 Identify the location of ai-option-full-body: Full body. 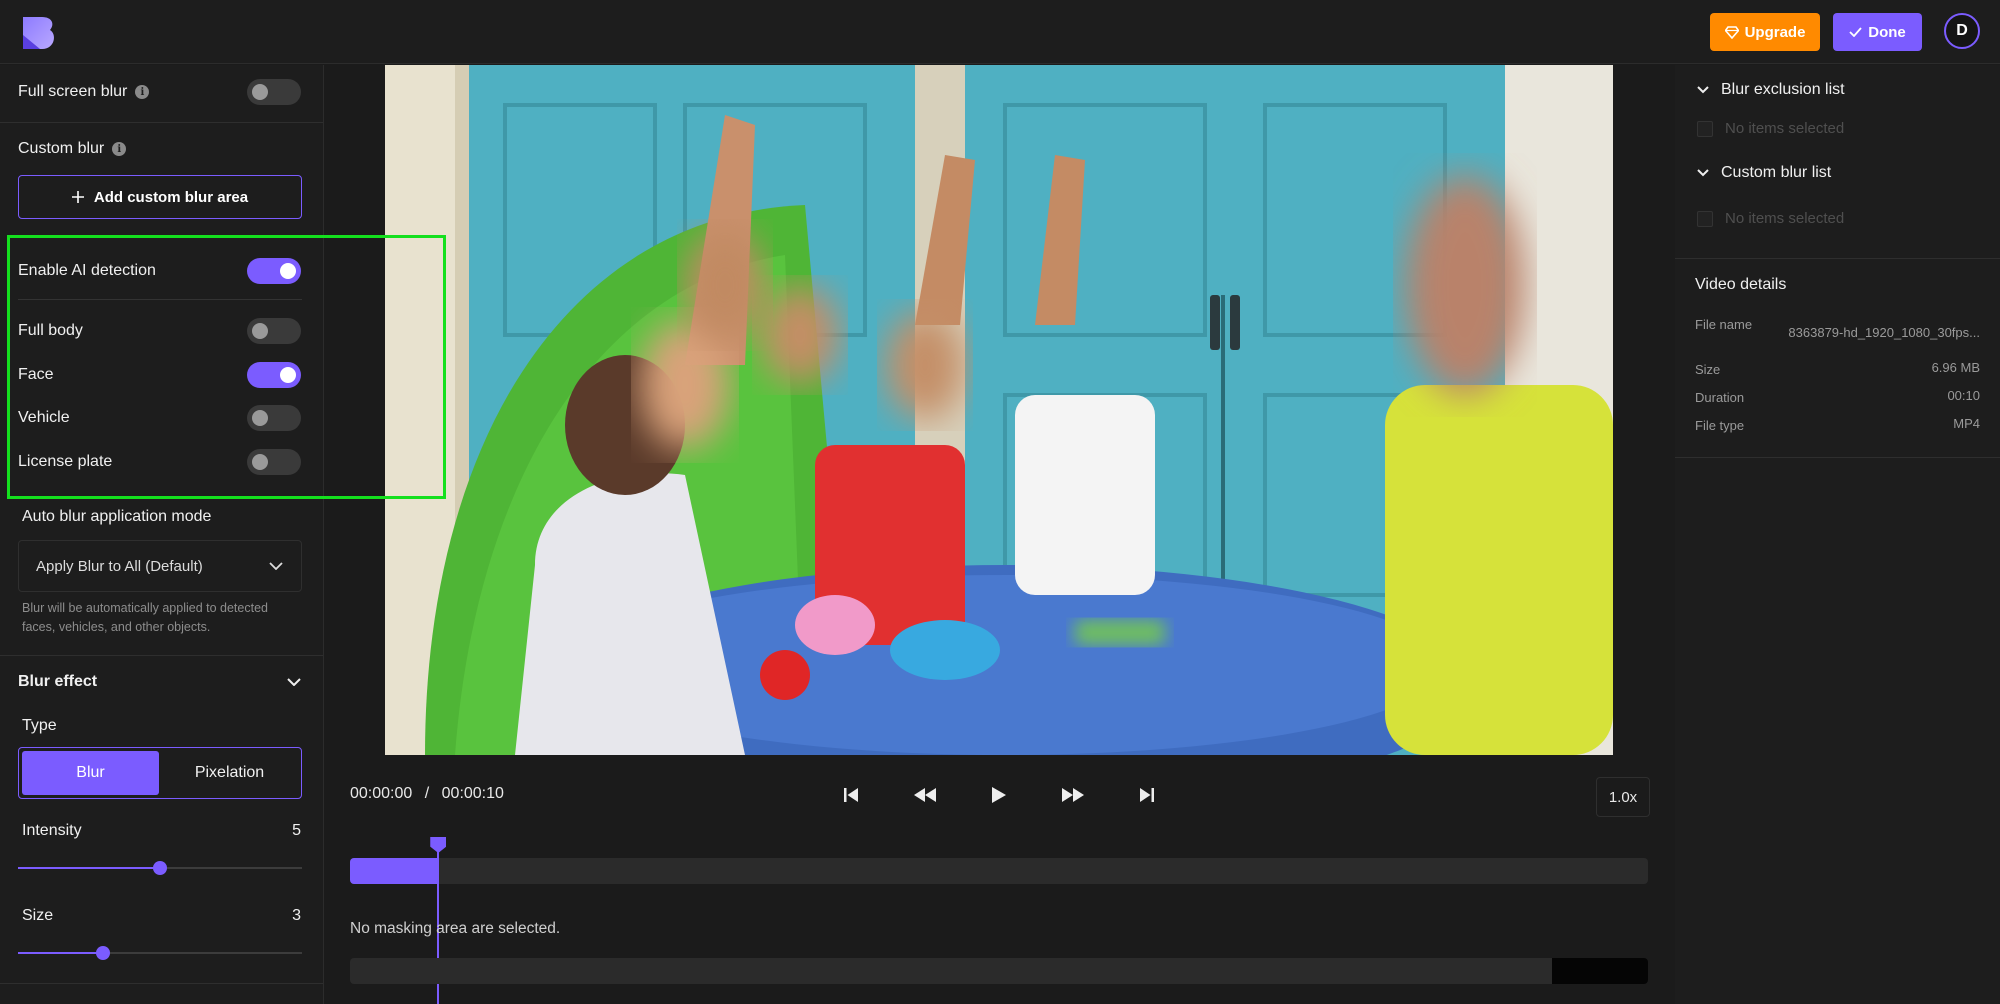
(159, 331).